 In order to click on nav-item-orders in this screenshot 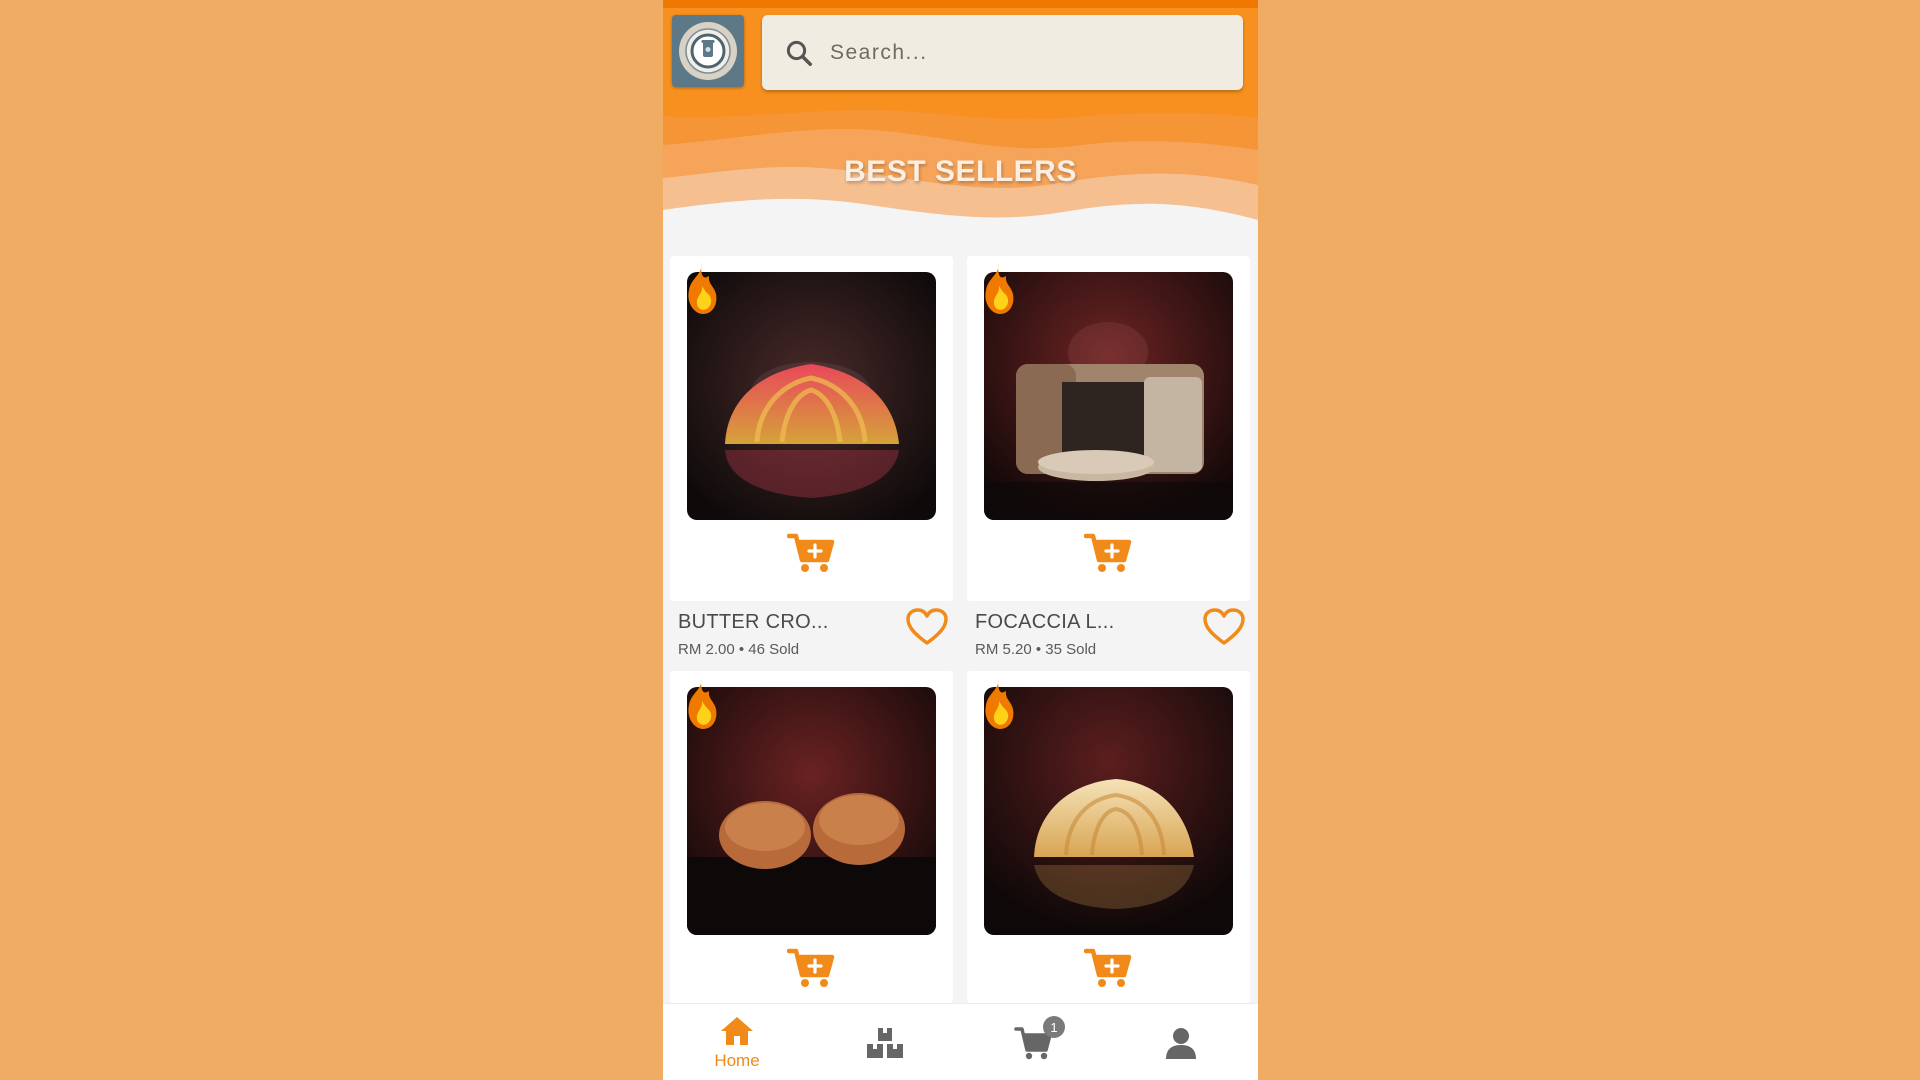, I will do `click(885, 1042)`.